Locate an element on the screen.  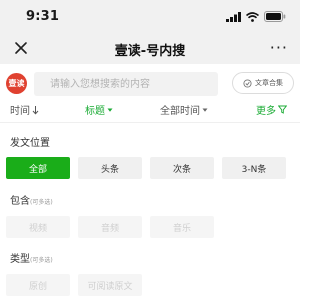
collection-icon is located at coordinates (247, 83).